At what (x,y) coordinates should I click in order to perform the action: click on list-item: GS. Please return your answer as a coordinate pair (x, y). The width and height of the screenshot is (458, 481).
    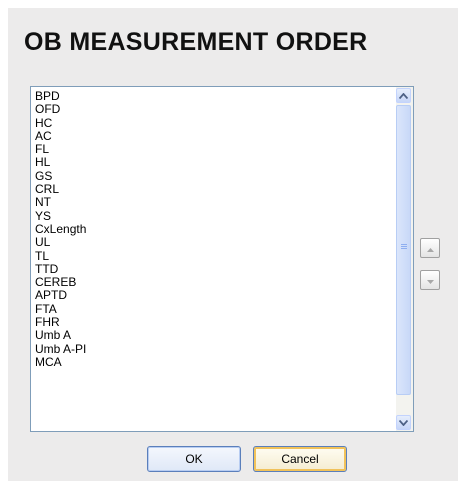
    Looking at the image, I should click on (60, 176).